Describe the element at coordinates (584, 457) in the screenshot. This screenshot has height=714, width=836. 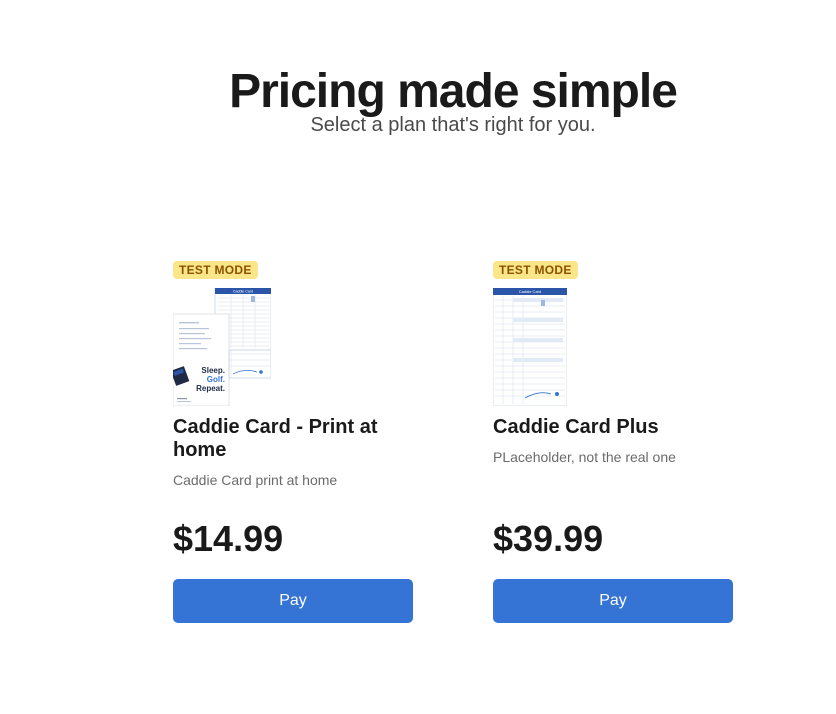
I see `plan-description: PLaceholder, not the real one` at that location.